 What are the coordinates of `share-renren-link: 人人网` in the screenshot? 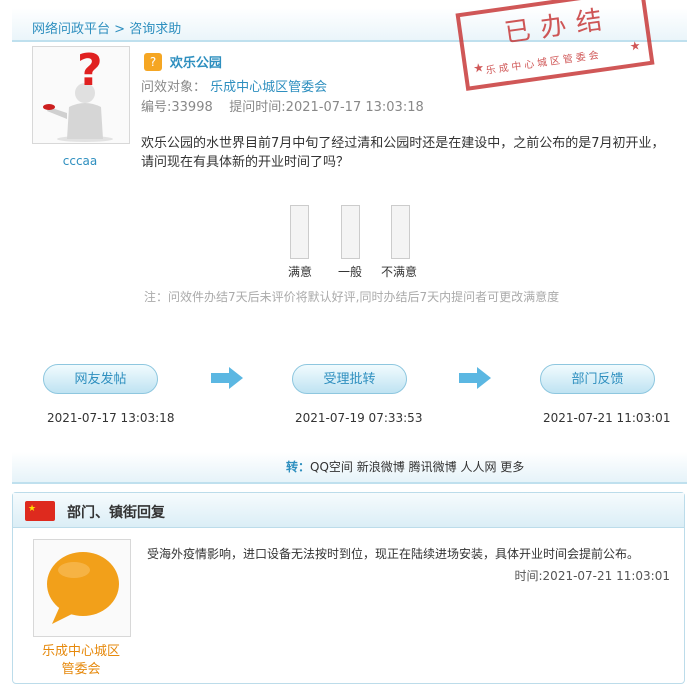 It's located at (478, 467).